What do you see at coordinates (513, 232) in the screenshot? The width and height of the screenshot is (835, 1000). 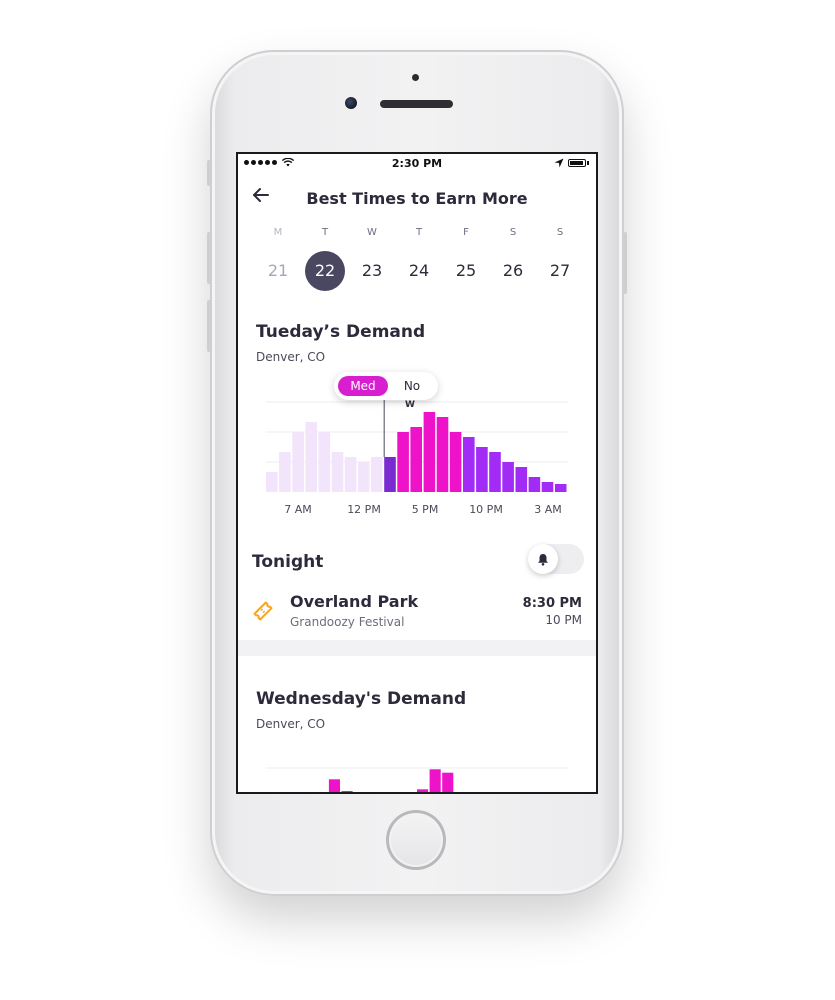 I see `day-letter-sat: S` at bounding box center [513, 232].